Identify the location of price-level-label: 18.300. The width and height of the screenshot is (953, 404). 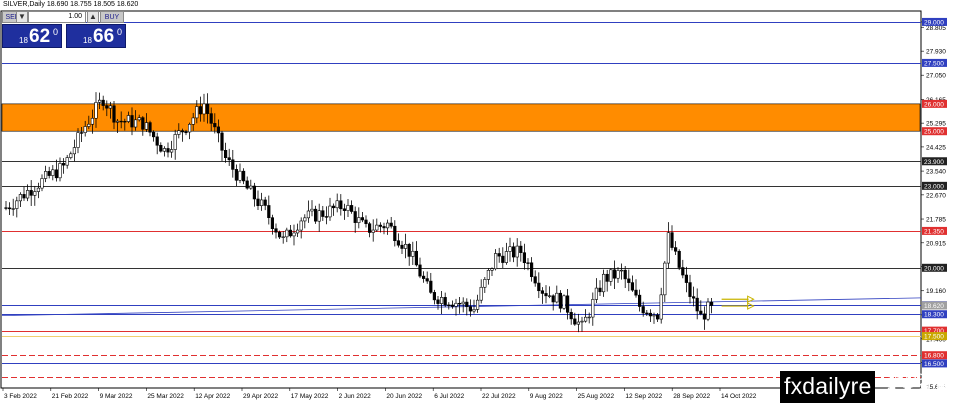
(934, 315).